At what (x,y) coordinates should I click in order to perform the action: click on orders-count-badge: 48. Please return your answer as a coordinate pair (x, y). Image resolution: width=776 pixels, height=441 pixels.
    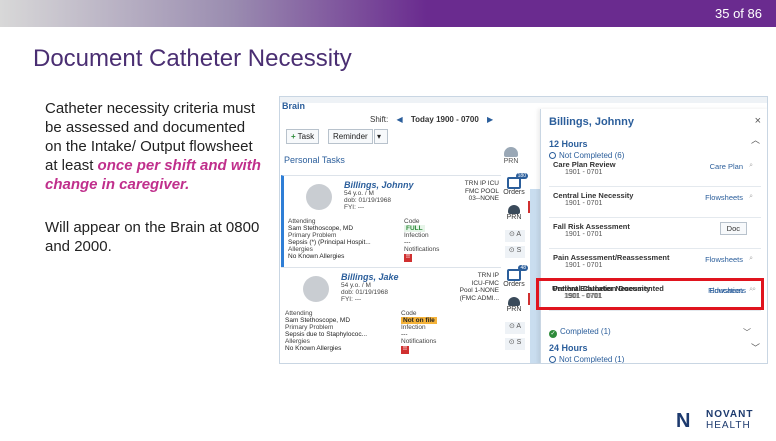
    Looking at the image, I should click on (523, 268).